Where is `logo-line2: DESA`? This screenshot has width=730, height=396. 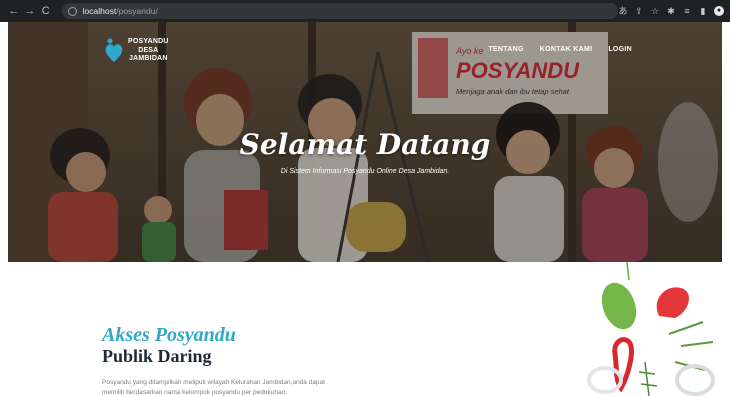 logo-line2: DESA is located at coordinates (148, 50).